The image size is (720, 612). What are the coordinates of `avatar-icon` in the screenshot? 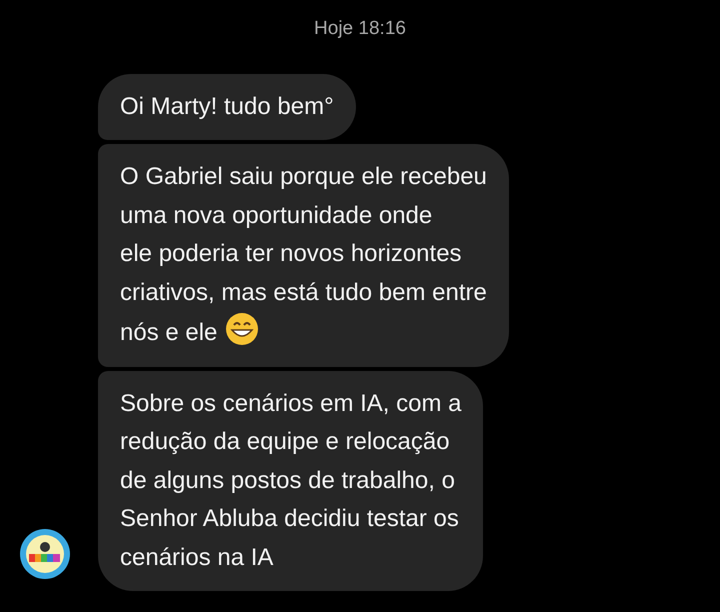 It's located at (45, 554).